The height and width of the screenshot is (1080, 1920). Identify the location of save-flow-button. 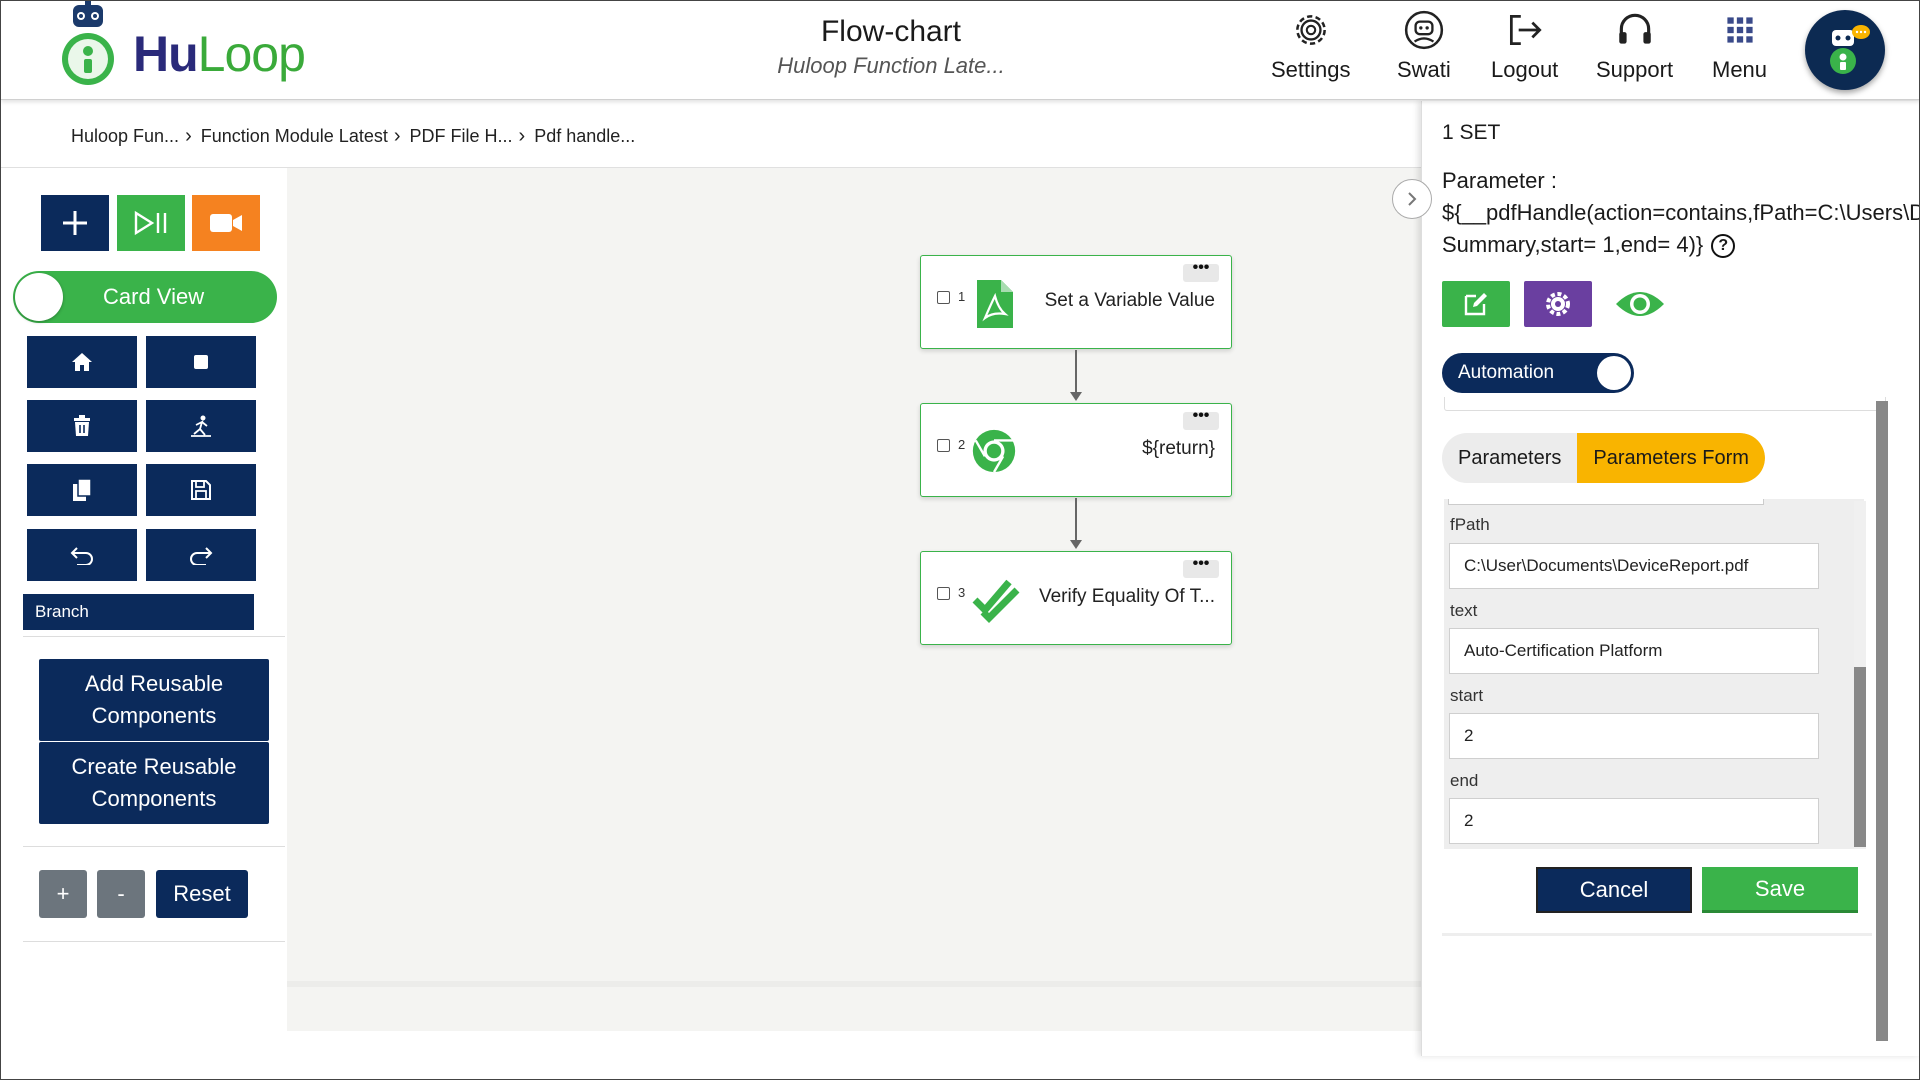
(201, 490).